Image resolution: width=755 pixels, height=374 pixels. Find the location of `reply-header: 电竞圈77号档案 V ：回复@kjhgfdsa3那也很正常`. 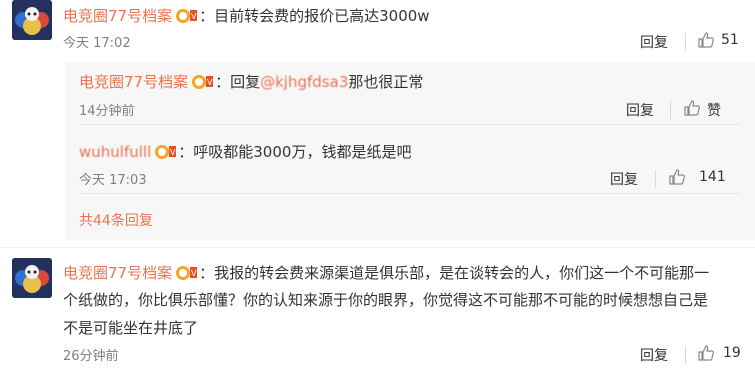

reply-header: 电竞圈77号档案 V ：回复@kjhgfdsa3那也很正常 is located at coordinates (251, 81).